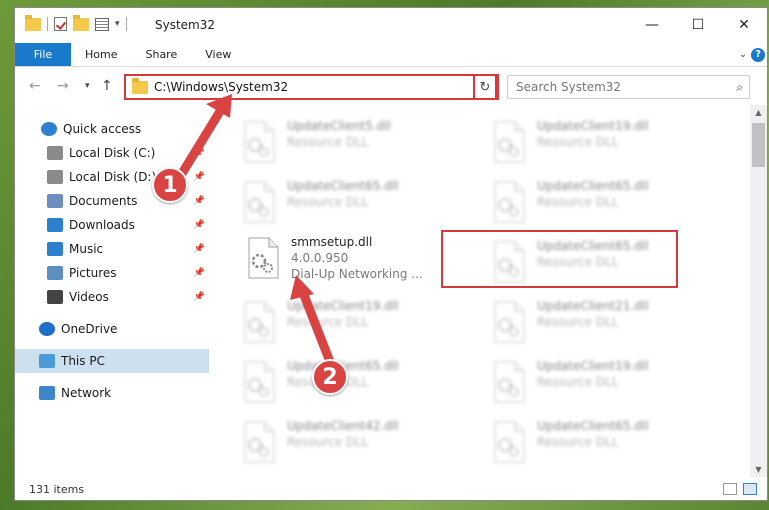 The width and height of the screenshot is (769, 510). I want to click on file-text: UpdateClient42.dll Resource DLL, so click(343, 434).